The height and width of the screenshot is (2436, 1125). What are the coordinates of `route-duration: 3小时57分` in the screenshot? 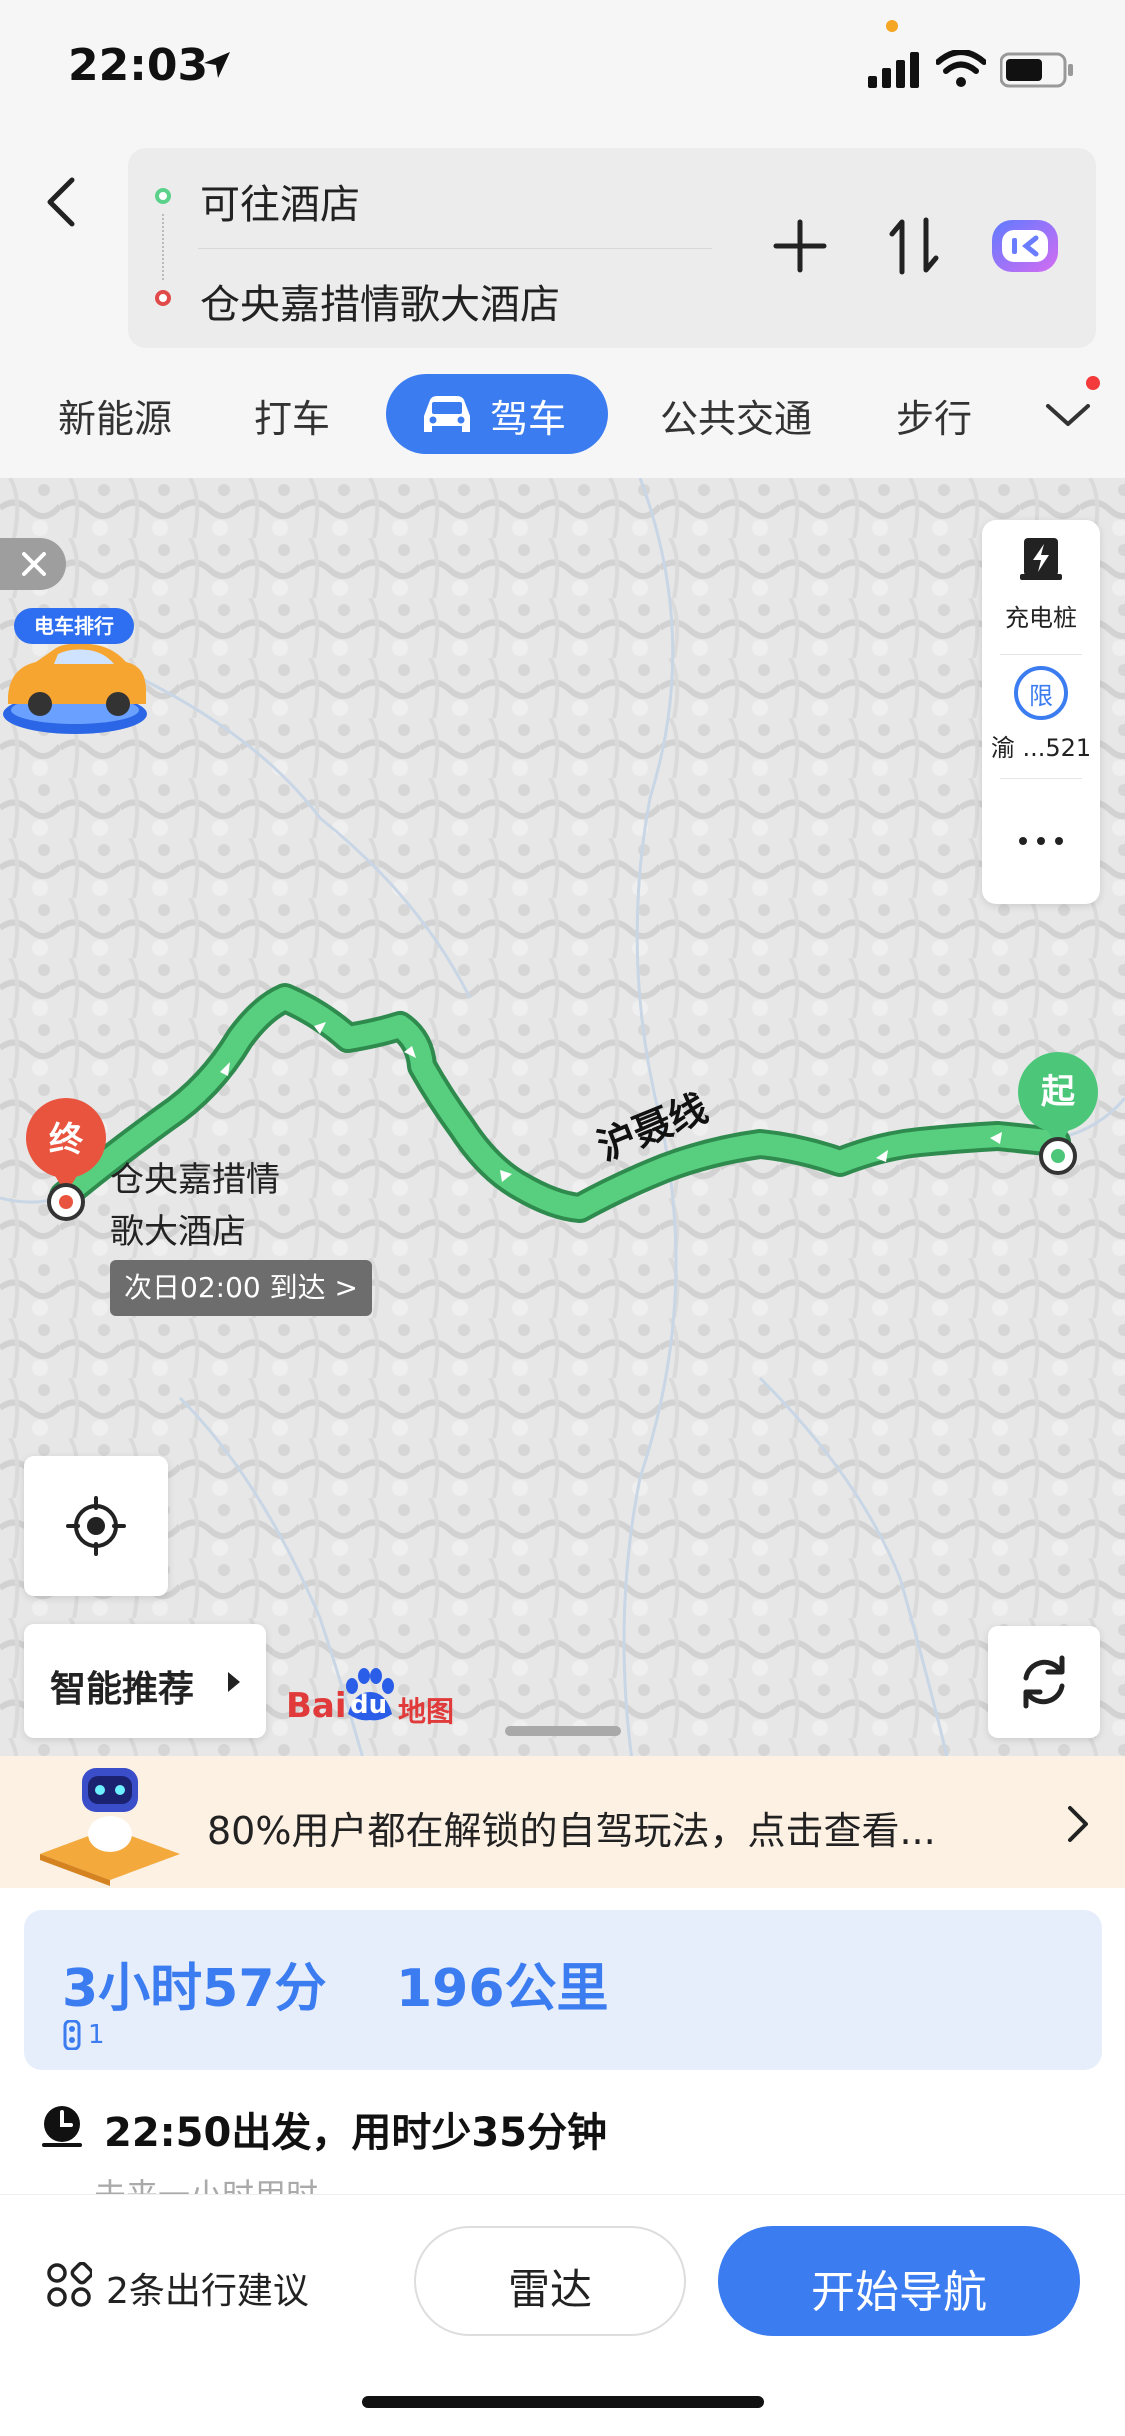 It's located at (194, 1989).